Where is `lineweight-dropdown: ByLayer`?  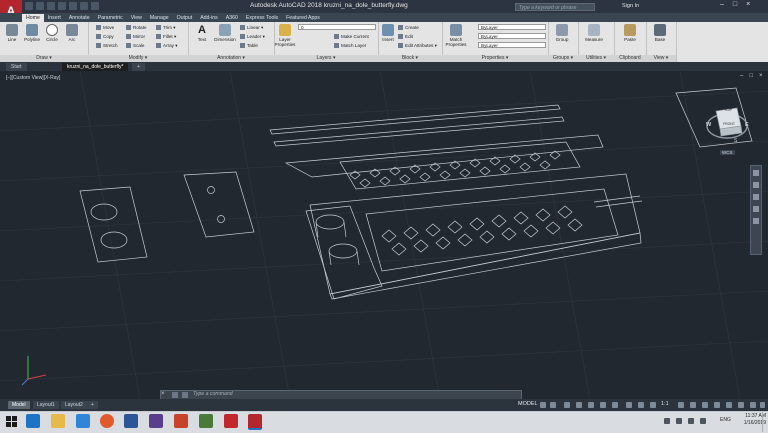
lineweight-dropdown: ByLayer is located at coordinates (512, 45).